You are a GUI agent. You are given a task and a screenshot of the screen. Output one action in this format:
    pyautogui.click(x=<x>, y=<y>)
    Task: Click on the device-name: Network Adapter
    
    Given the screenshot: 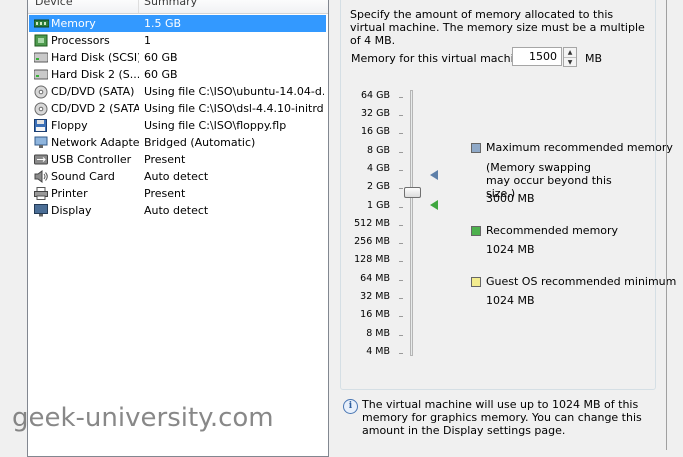 What is the action you would take?
    pyautogui.click(x=95, y=142)
    